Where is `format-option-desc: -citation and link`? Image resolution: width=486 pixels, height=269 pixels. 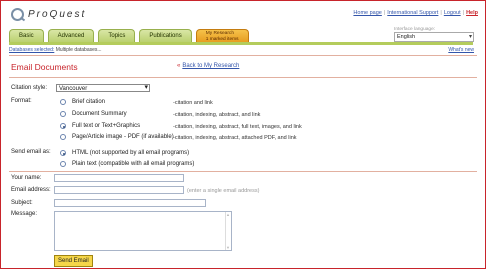 format-option-desc: -citation and link is located at coordinates (193, 103).